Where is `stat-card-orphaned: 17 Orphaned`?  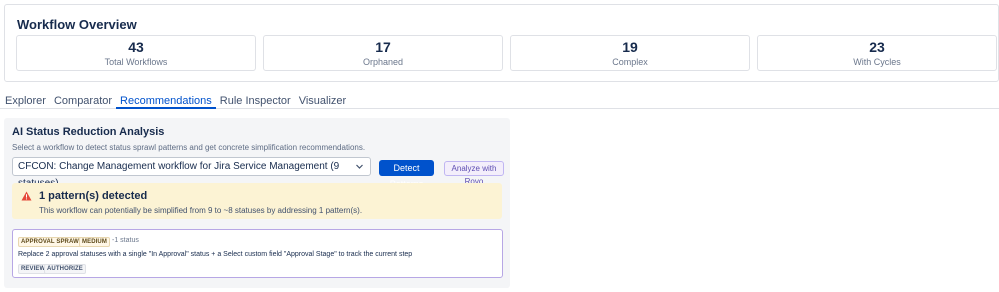 stat-card-orphaned: 17 Orphaned is located at coordinates (383, 53).